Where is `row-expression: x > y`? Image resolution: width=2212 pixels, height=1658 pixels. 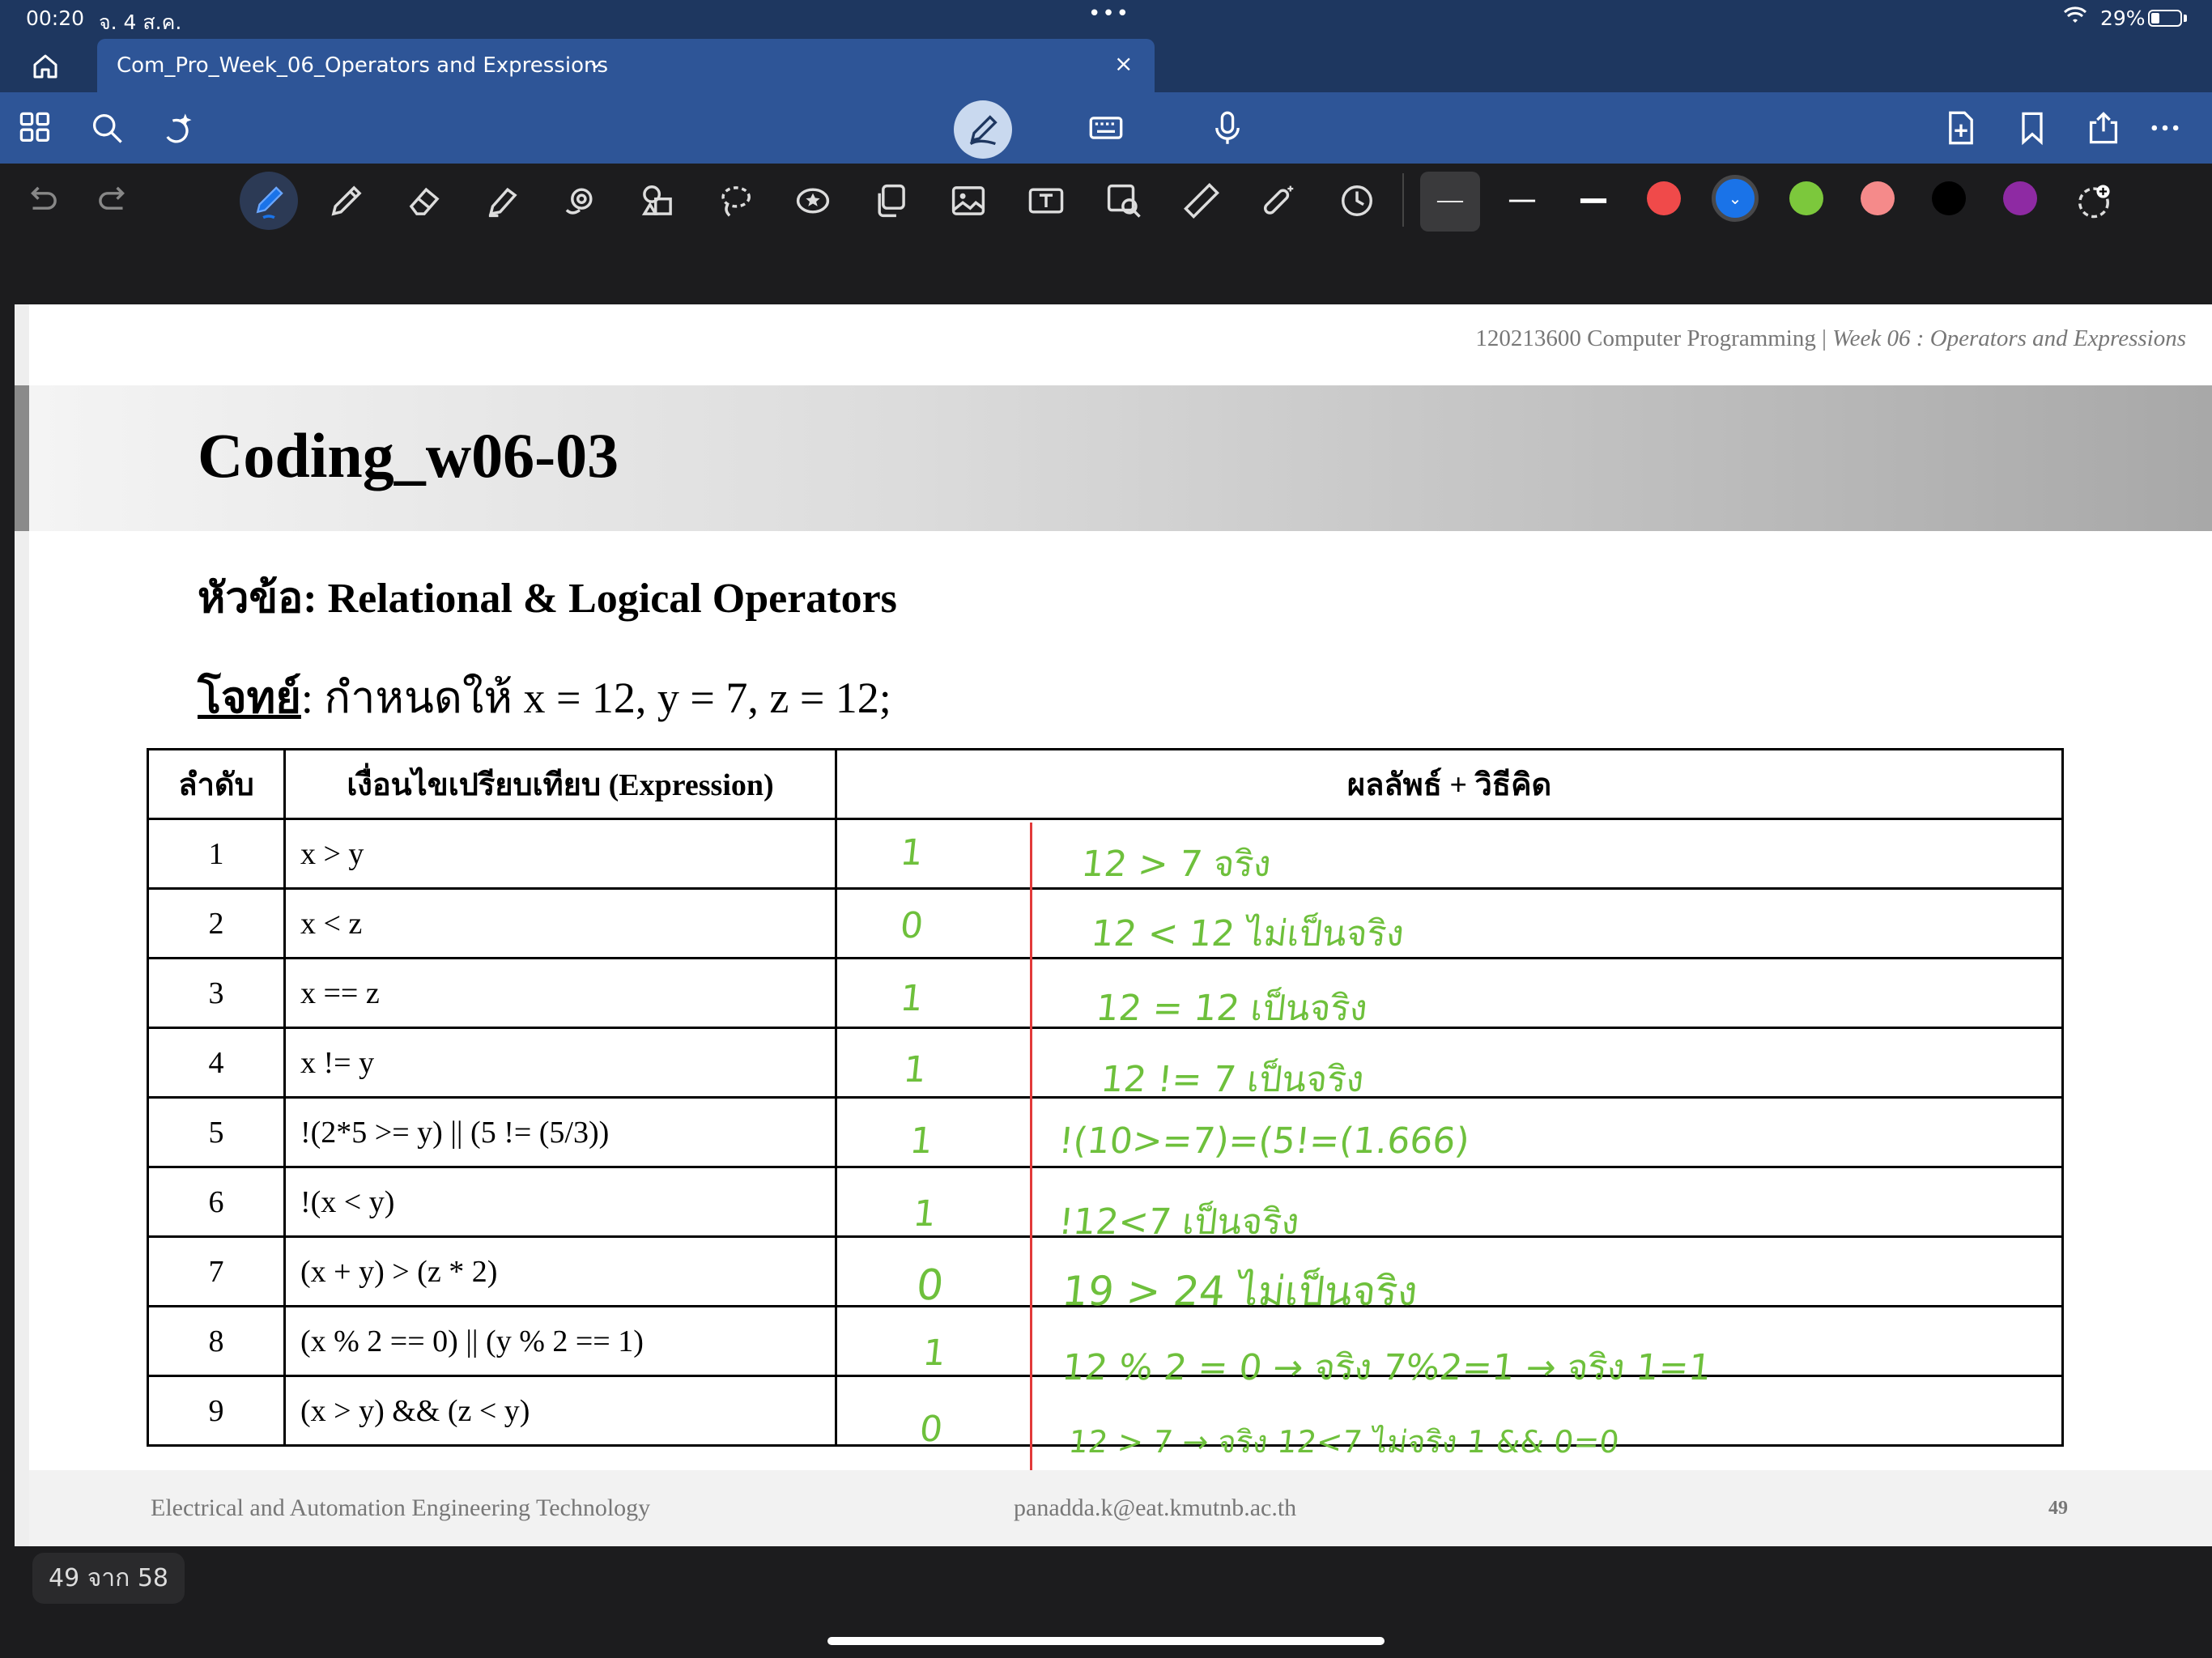
row-expression: x > y is located at coordinates (560, 854).